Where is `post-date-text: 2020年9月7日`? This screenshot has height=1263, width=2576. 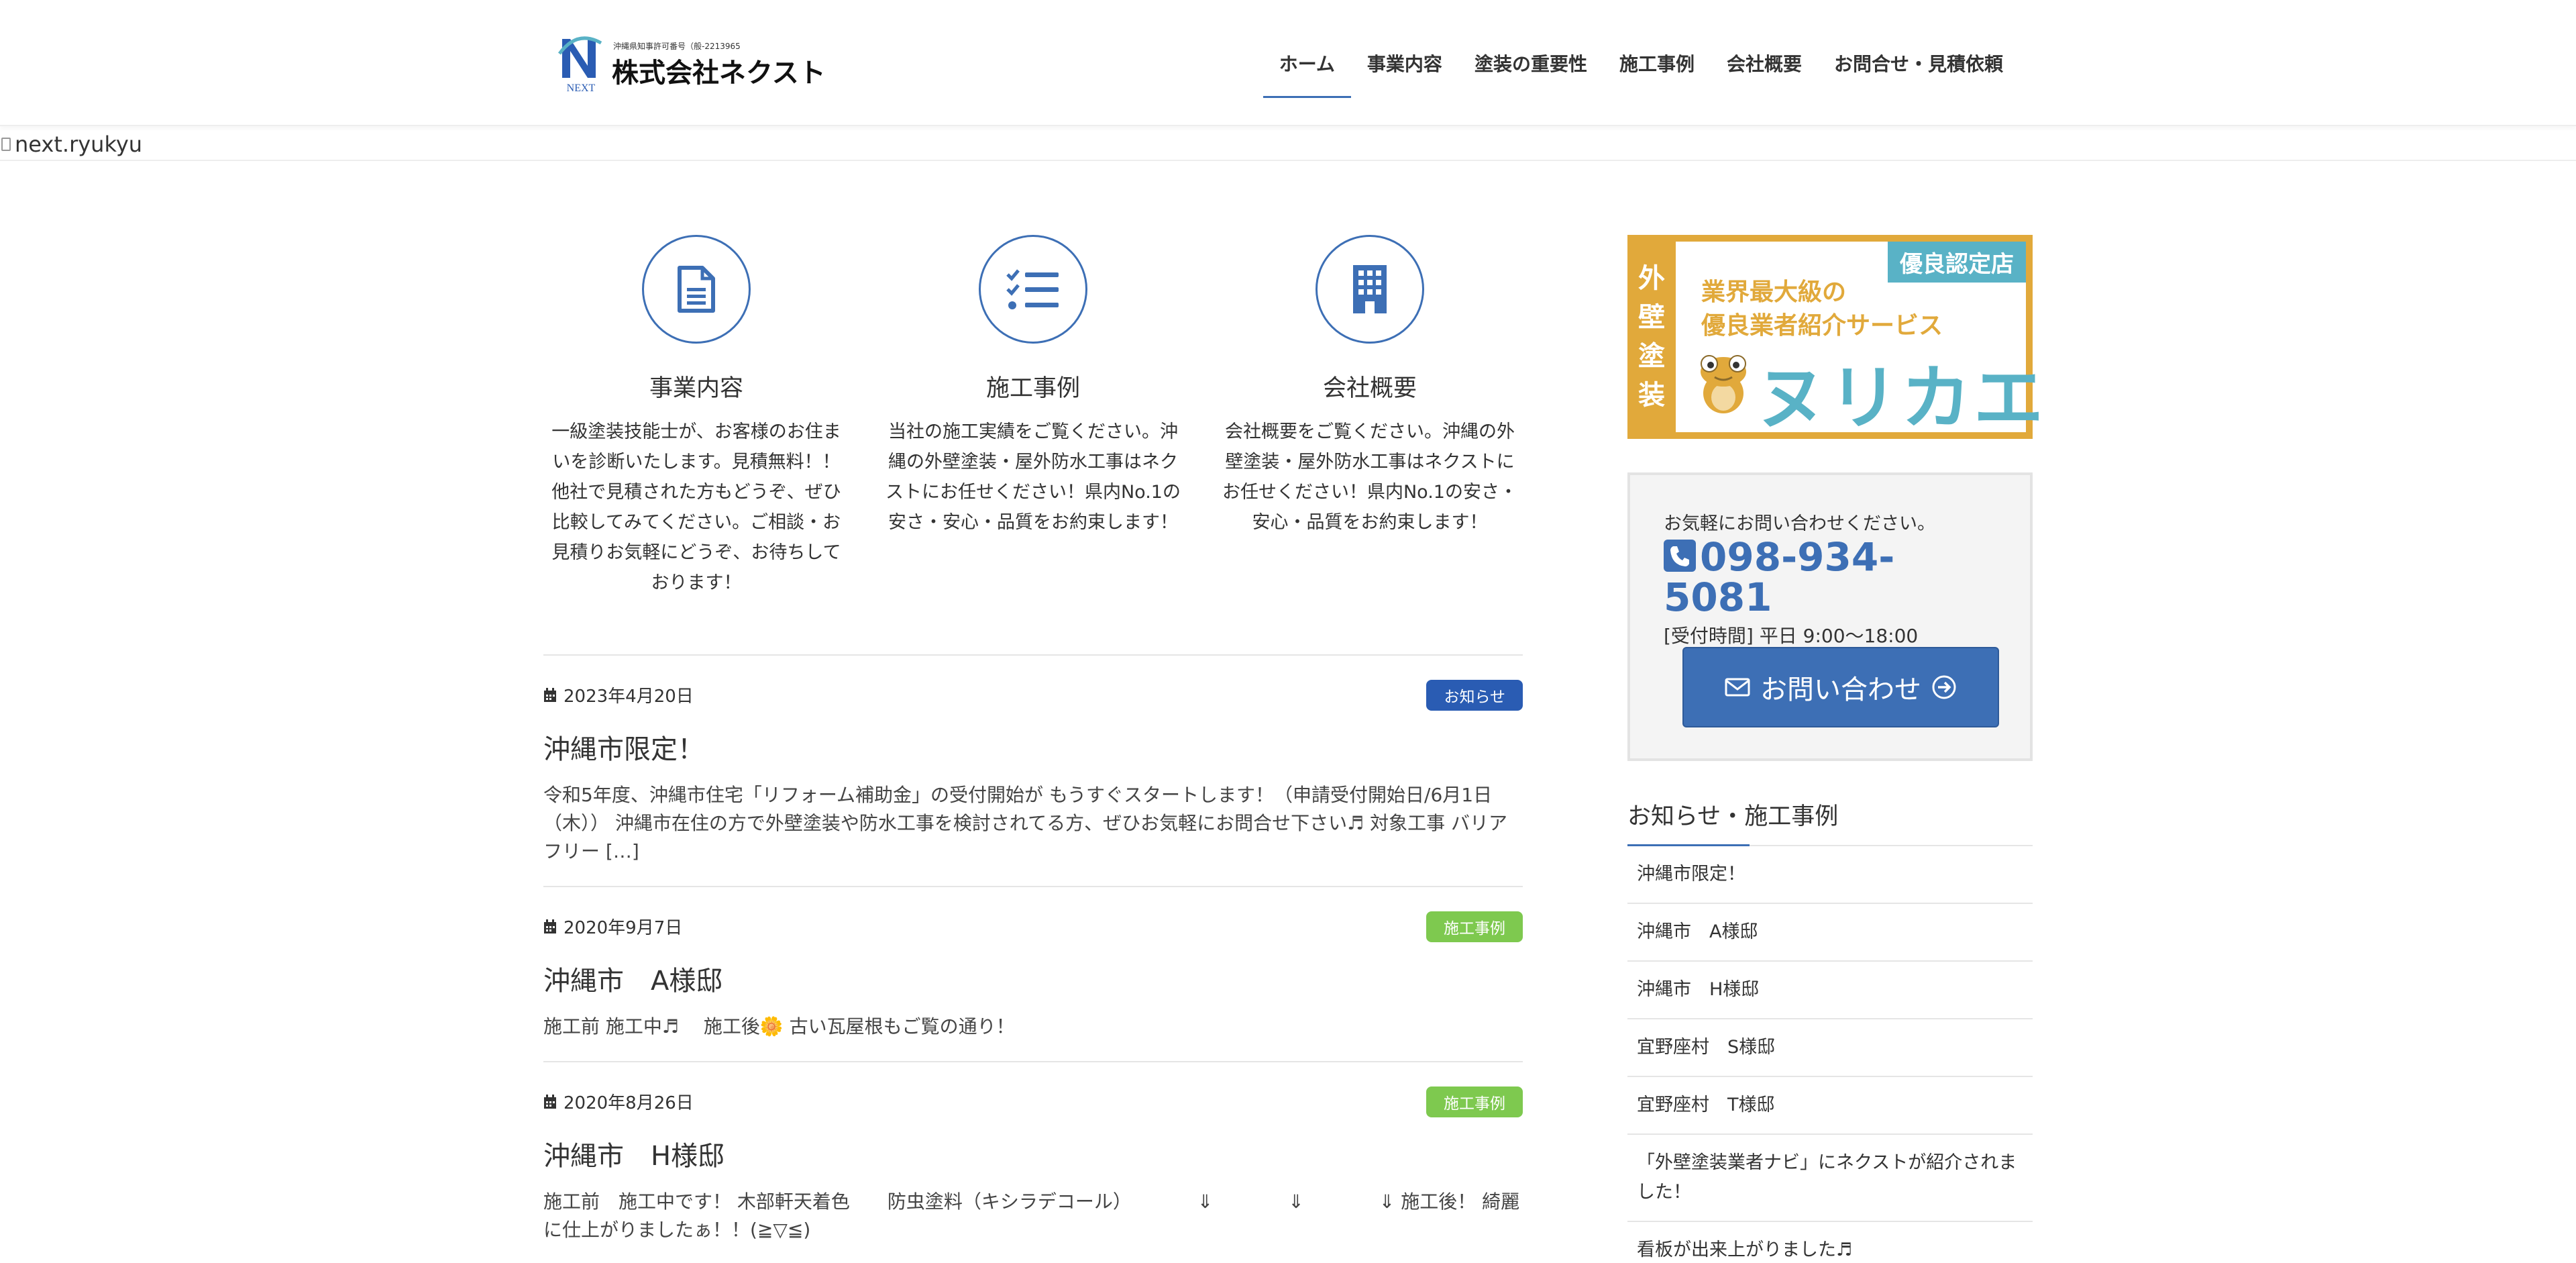
post-date-text: 2020年9月7日 is located at coordinates (623, 928).